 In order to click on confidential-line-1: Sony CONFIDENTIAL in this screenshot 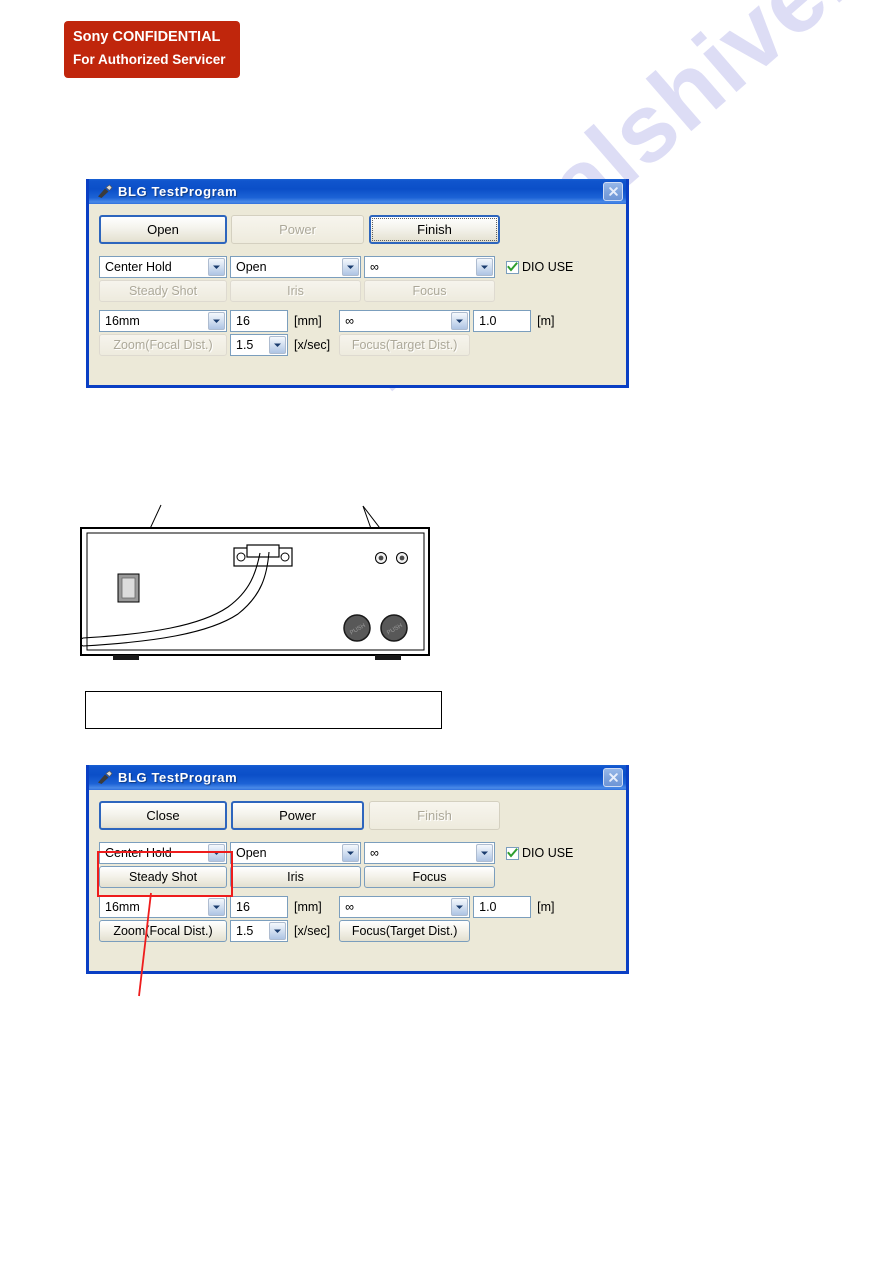, I will do `click(147, 37)`.